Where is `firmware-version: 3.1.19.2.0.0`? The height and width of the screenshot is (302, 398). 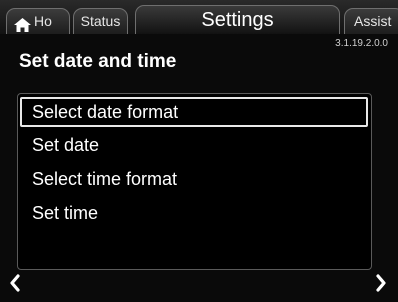 firmware-version: 3.1.19.2.0.0 is located at coordinates (361, 43).